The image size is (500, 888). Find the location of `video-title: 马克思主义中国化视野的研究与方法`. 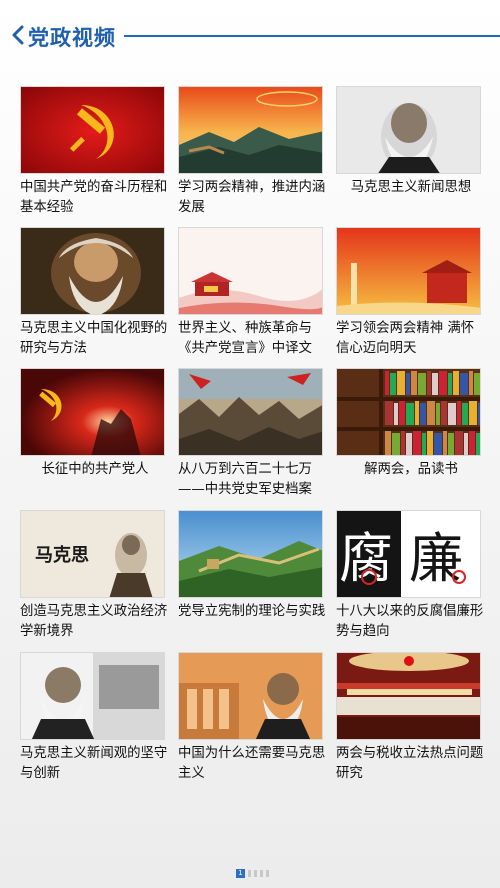

video-title: 马克思主义中国化视野的研究与方法 is located at coordinates (94, 338).